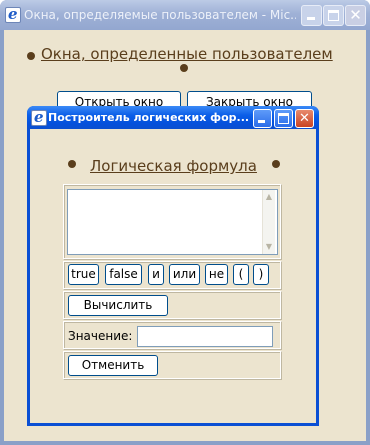 The width and height of the screenshot is (370, 445). I want to click on open-paren-button: (, so click(241, 274).